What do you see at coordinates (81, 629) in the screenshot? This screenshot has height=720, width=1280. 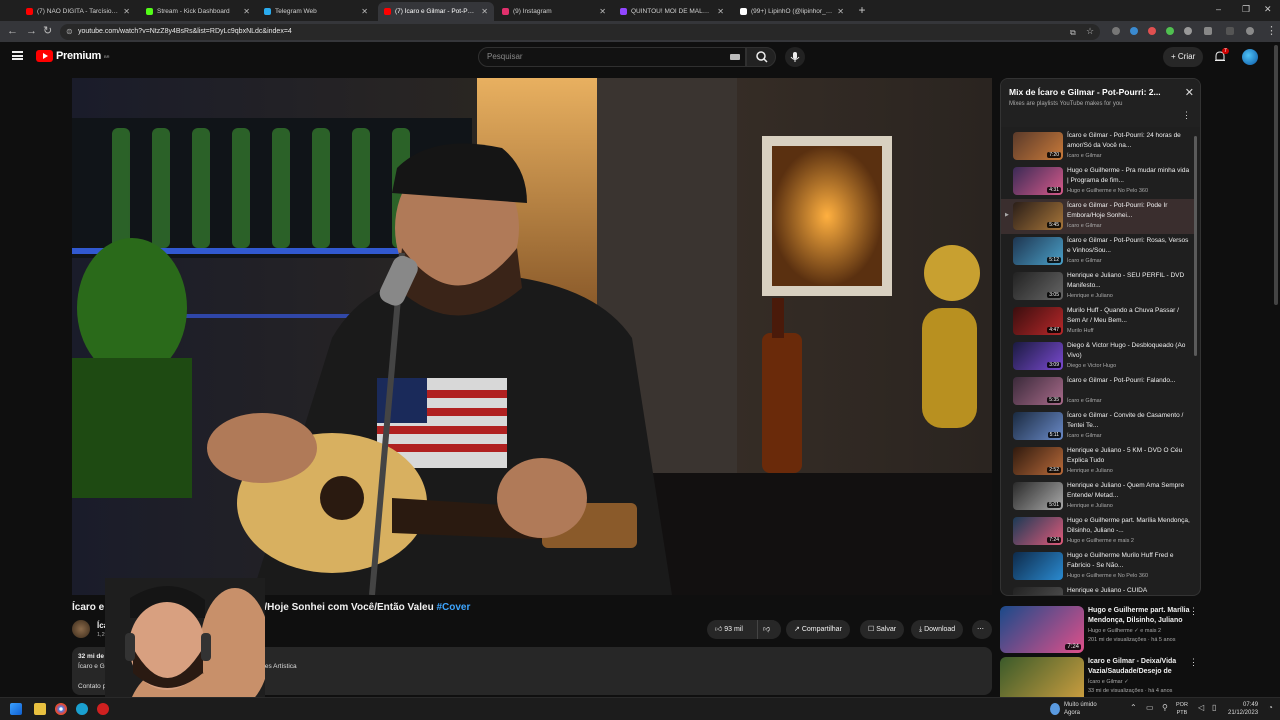 I see `channel-avatar` at bounding box center [81, 629].